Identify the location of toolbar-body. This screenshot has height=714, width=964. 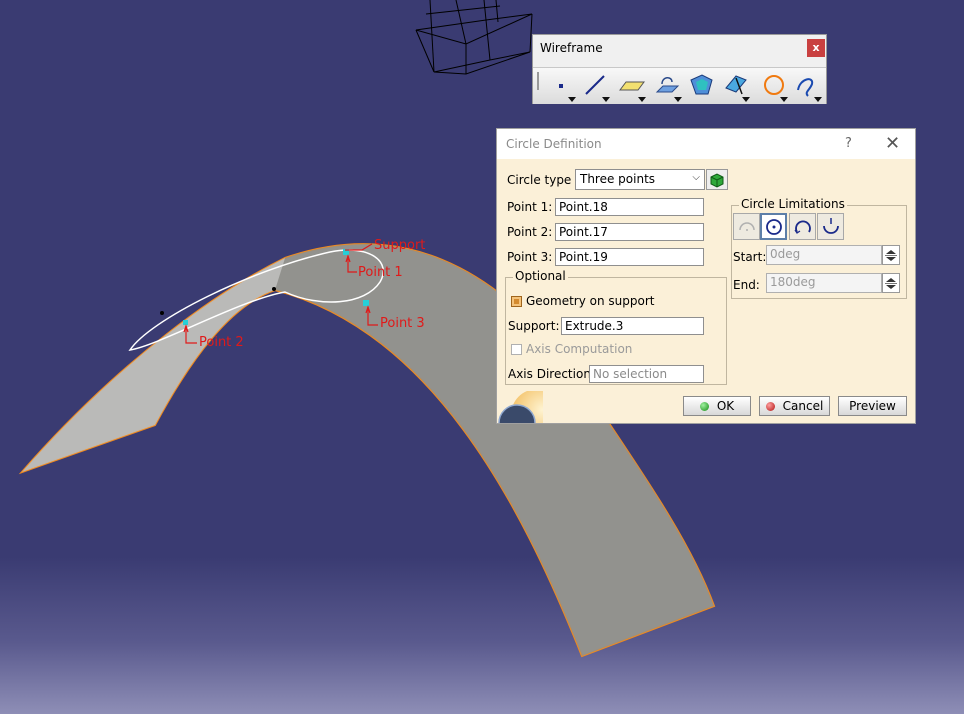
(679, 85).